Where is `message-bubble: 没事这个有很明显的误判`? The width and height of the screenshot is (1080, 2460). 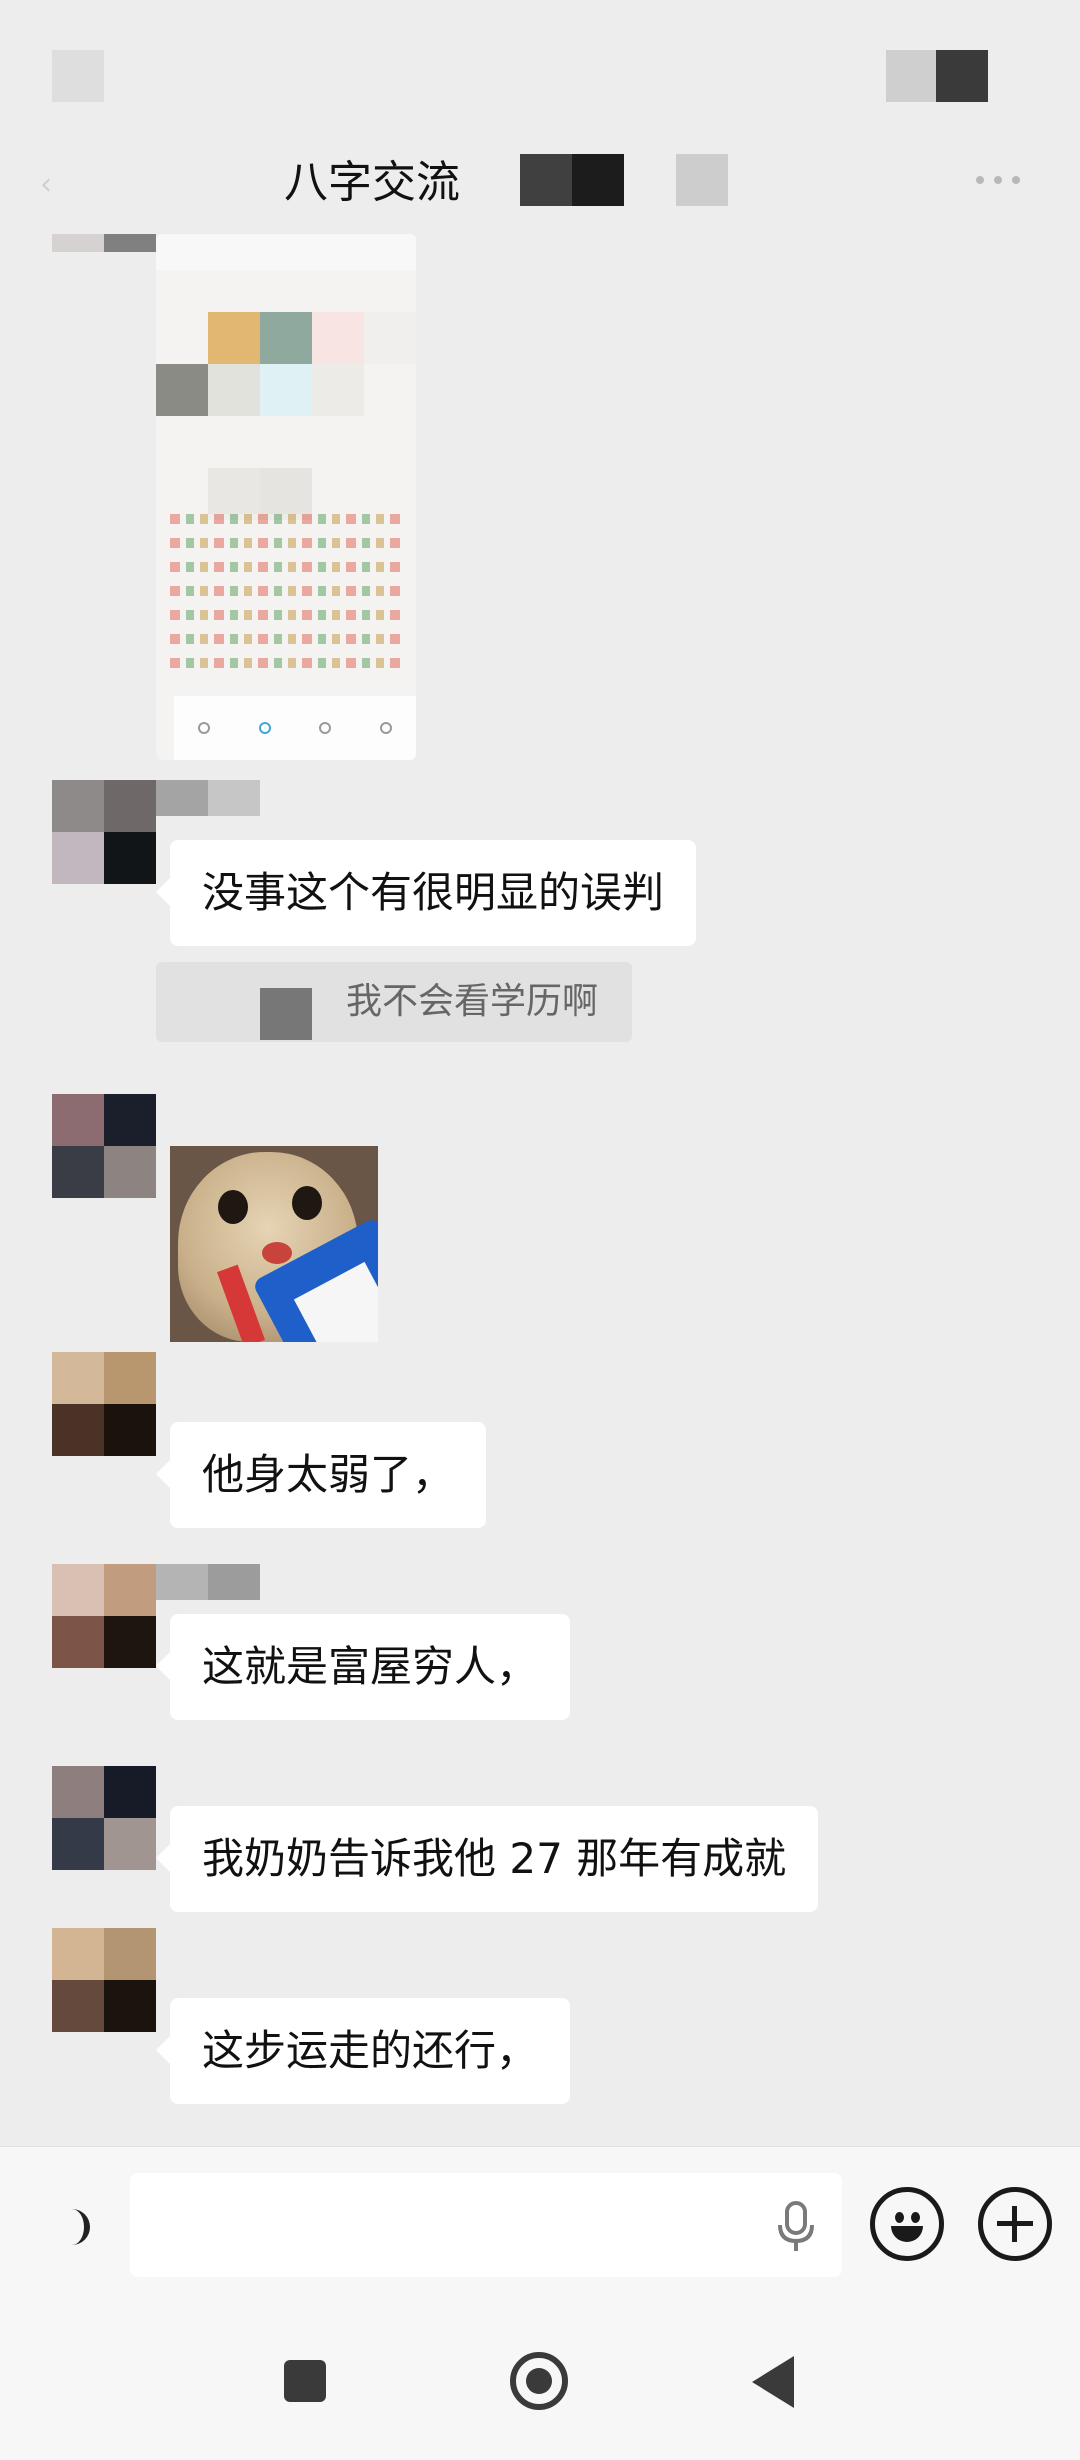
message-bubble: 没事这个有很明显的误判 is located at coordinates (426, 893).